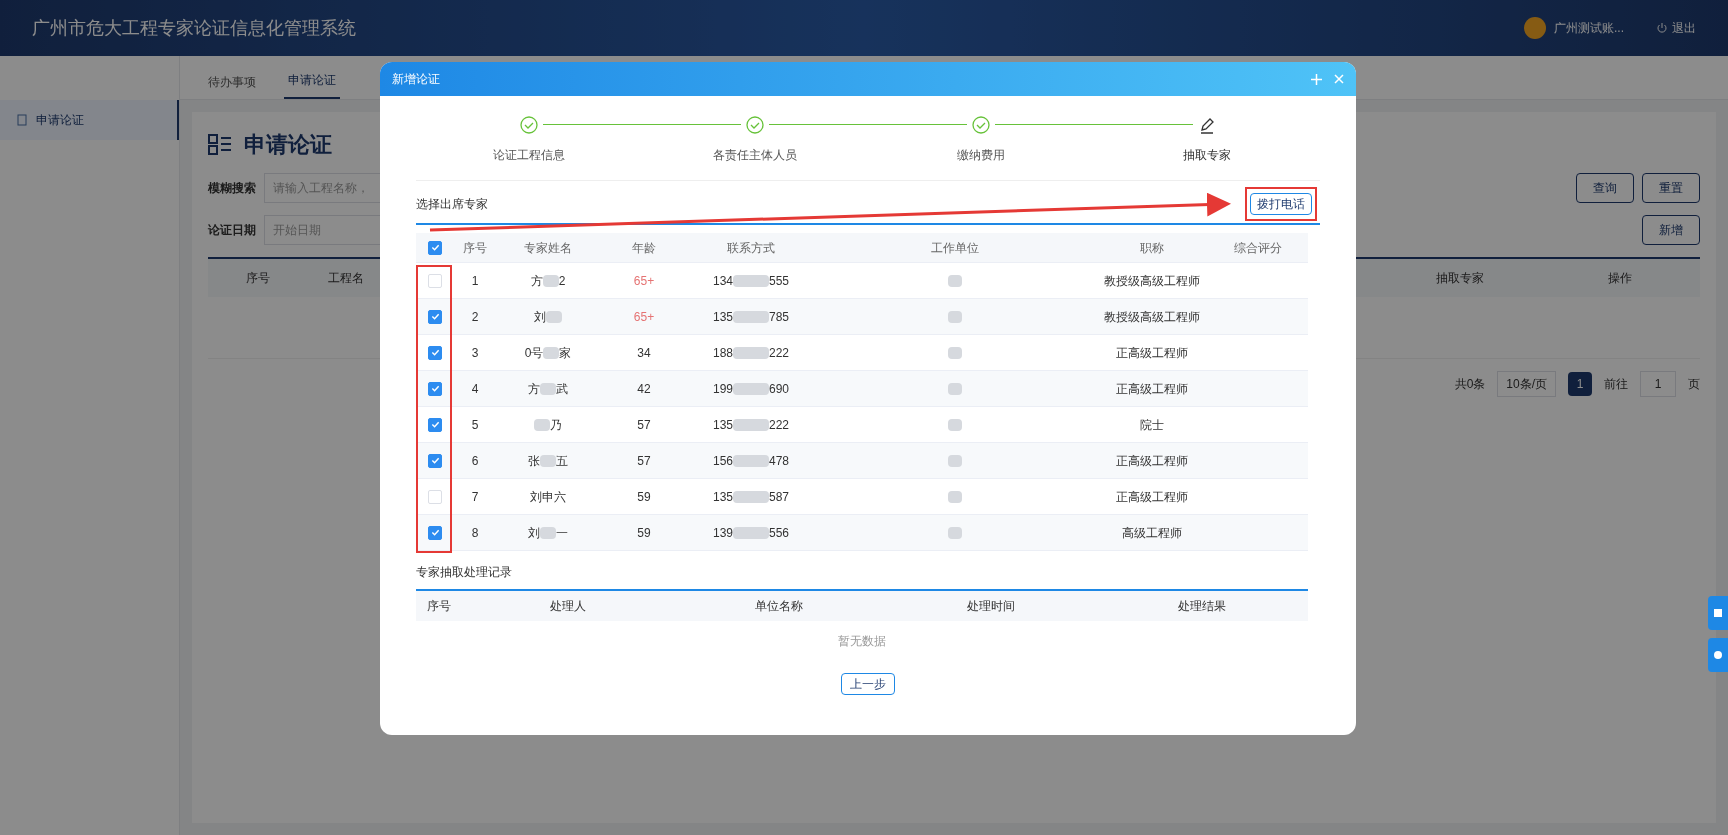 The width and height of the screenshot is (1728, 835). I want to click on table-cell-text: 5, so click(475, 425).